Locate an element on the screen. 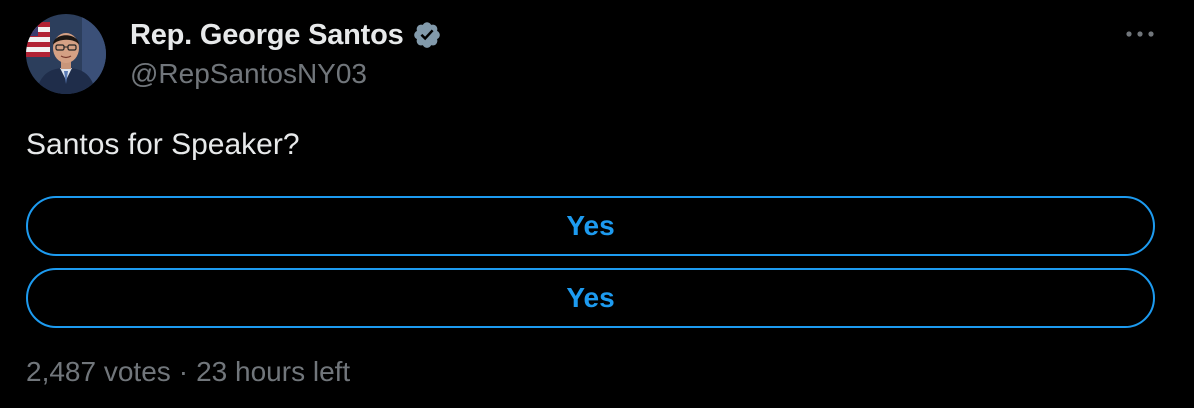  avatar is located at coordinates (66, 54).